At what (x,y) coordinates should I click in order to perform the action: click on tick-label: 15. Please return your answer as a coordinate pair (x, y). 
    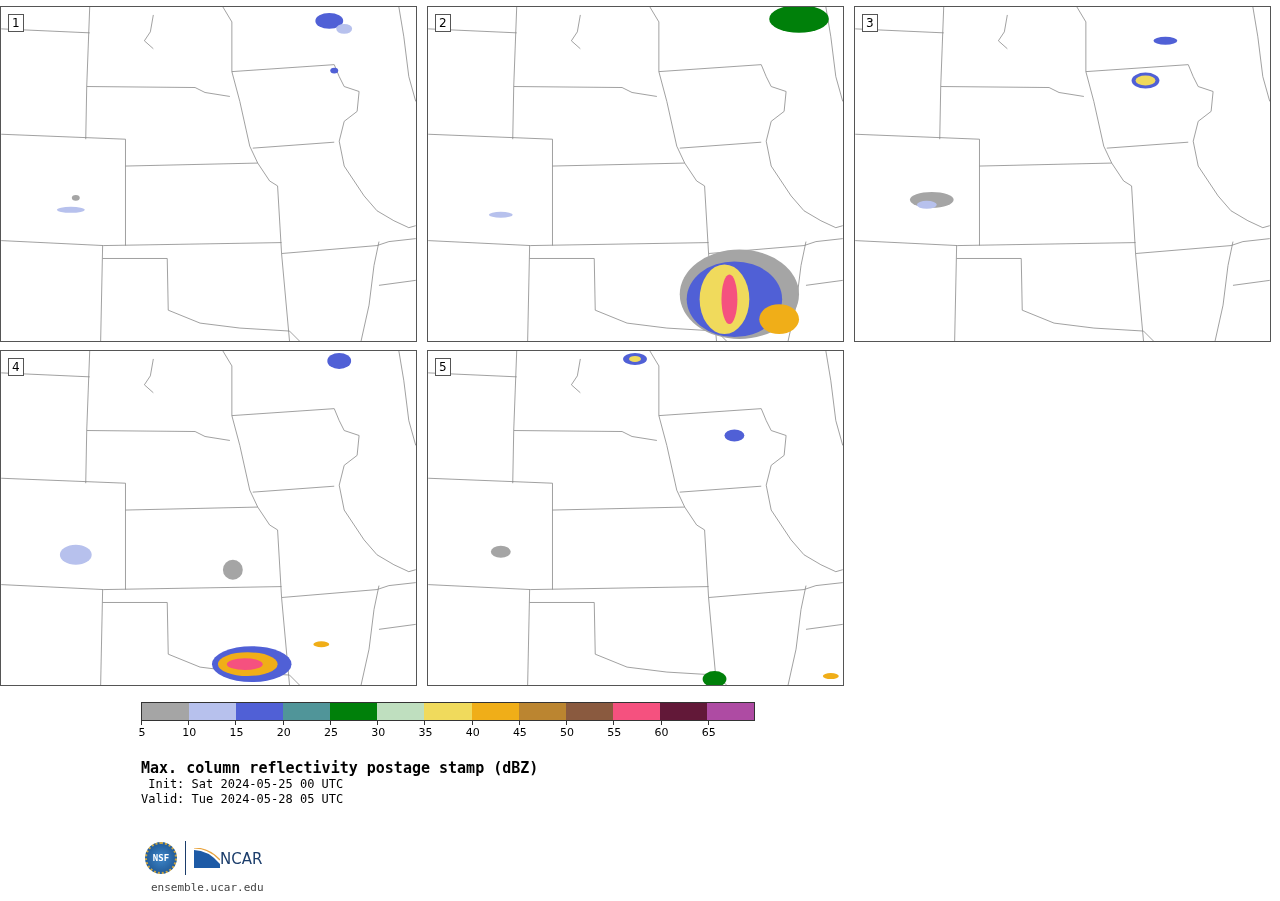
    Looking at the image, I should click on (236, 732).